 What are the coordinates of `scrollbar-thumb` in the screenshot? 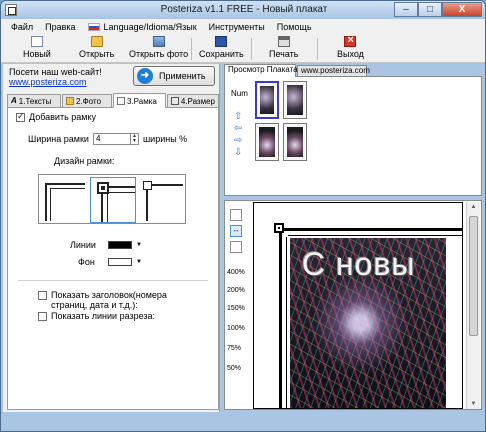 It's located at (473, 276).